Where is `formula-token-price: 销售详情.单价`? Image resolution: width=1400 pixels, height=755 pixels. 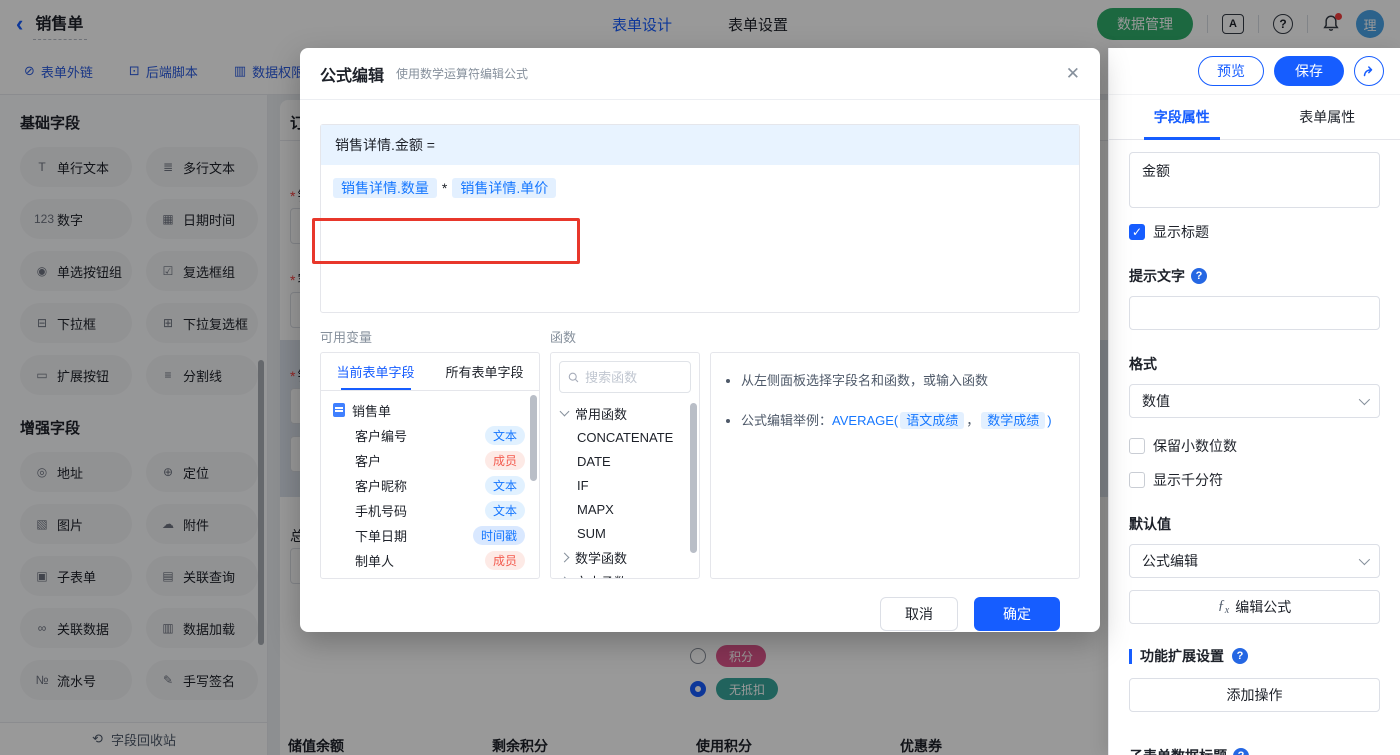
formula-token-price: 销售详情.单价 is located at coordinates (504, 188).